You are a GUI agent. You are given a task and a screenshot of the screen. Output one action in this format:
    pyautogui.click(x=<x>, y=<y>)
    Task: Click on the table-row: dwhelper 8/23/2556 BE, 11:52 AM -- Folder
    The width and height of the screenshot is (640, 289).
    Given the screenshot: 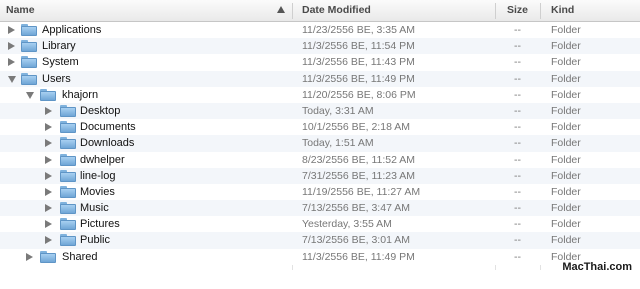 What is the action you would take?
    pyautogui.click(x=320, y=159)
    